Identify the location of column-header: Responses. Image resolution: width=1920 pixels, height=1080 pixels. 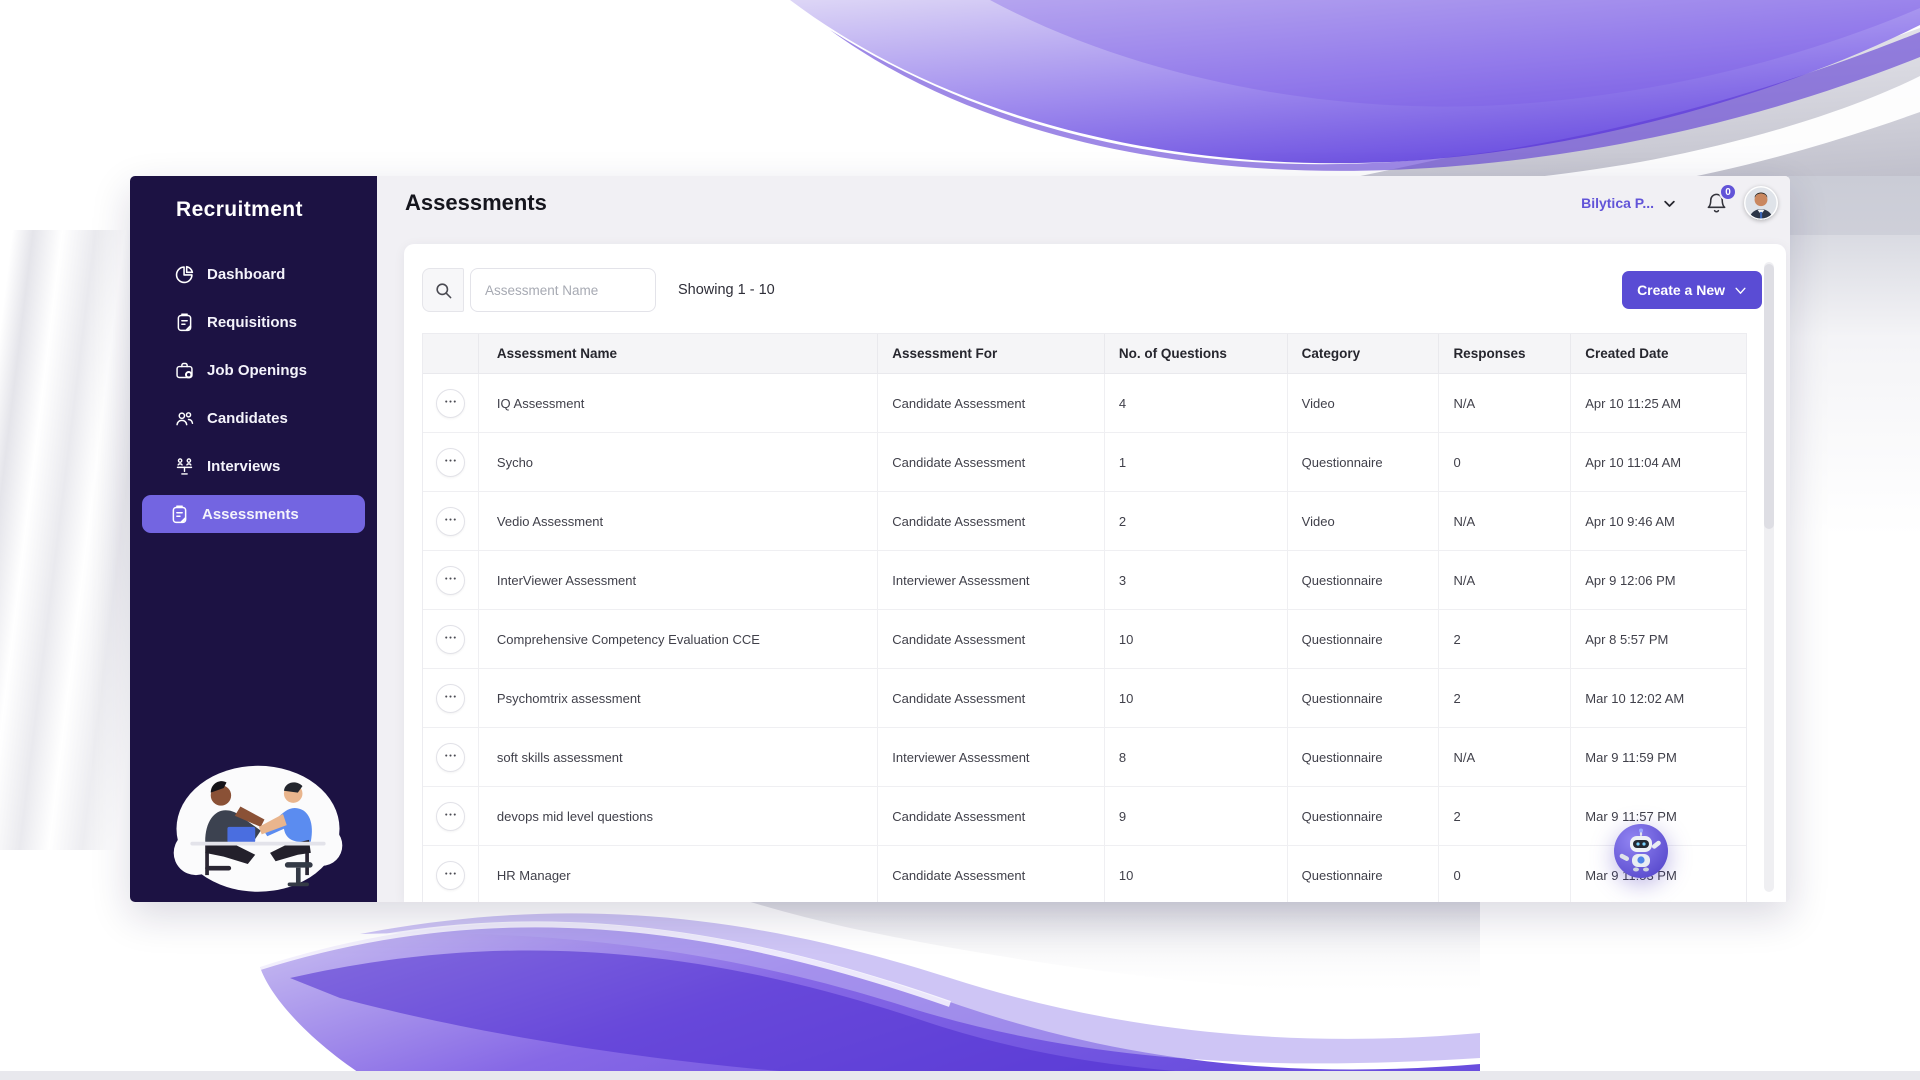
(1505, 353).